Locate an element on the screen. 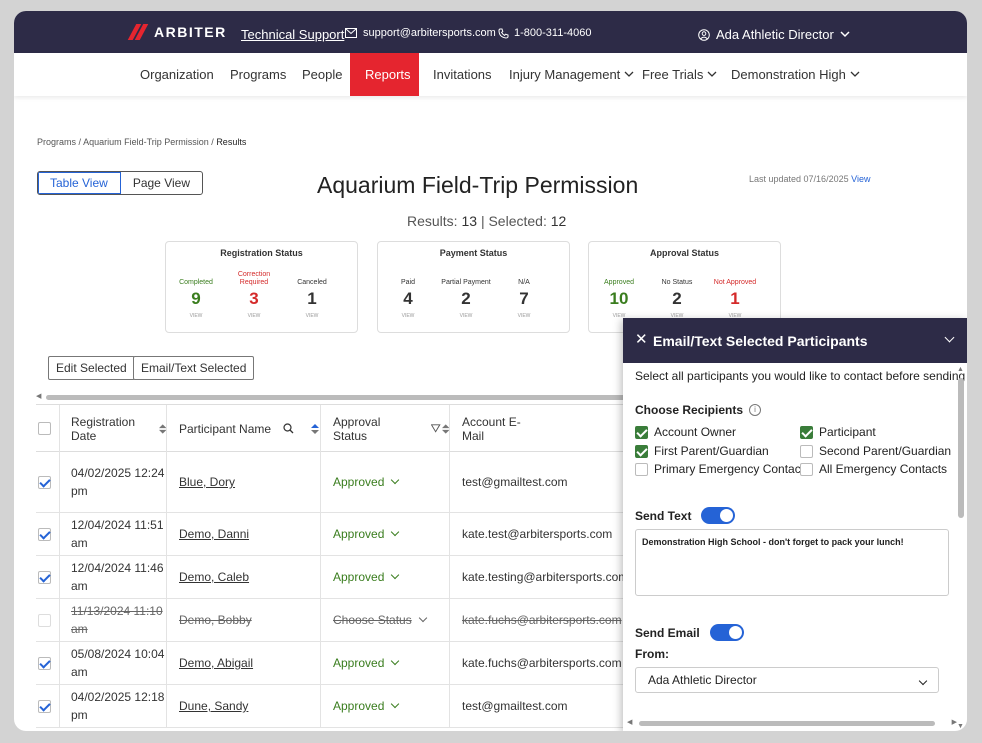 This screenshot has width=982, height=743. header-participant-name: Participant Name is located at coordinates (244, 428).